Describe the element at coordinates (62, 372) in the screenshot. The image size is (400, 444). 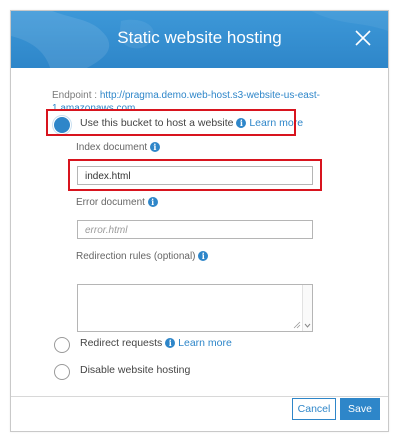
I see `disable-hosting-radio` at that location.